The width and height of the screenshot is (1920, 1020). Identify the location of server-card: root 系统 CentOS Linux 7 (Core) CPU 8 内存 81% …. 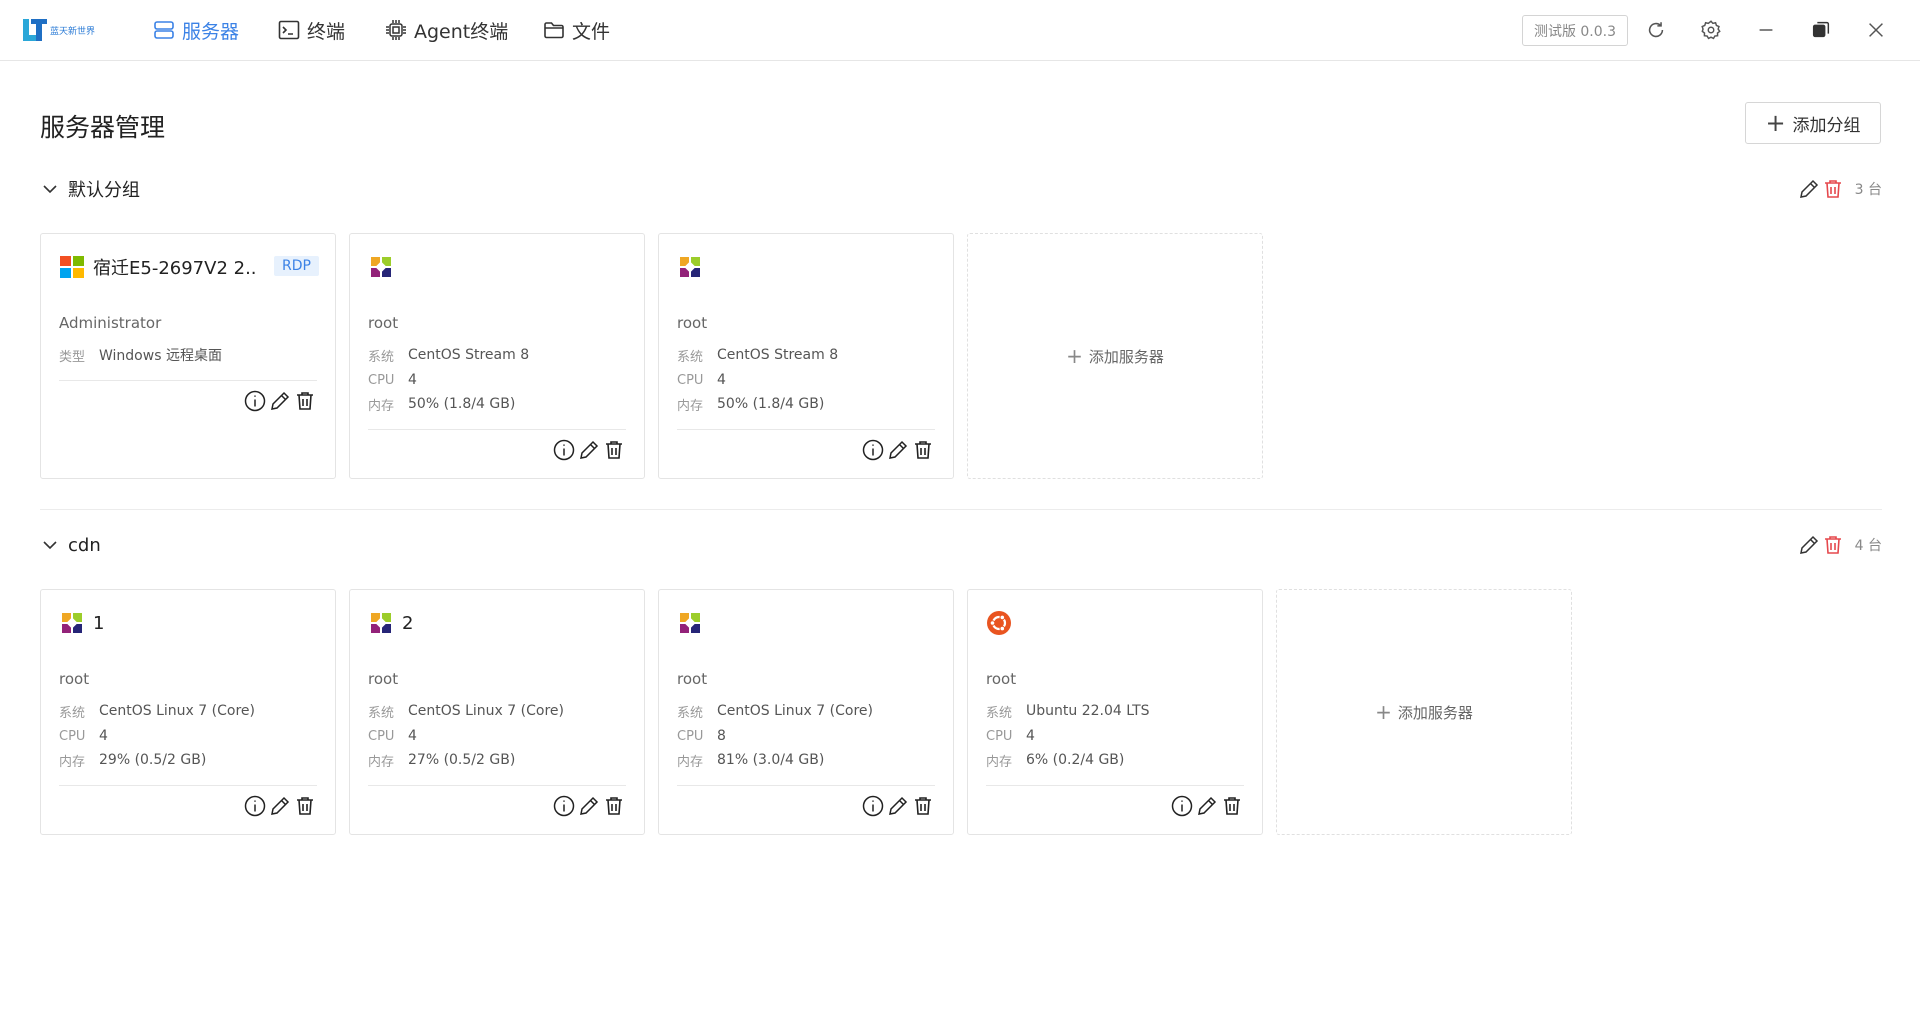
(806, 712).